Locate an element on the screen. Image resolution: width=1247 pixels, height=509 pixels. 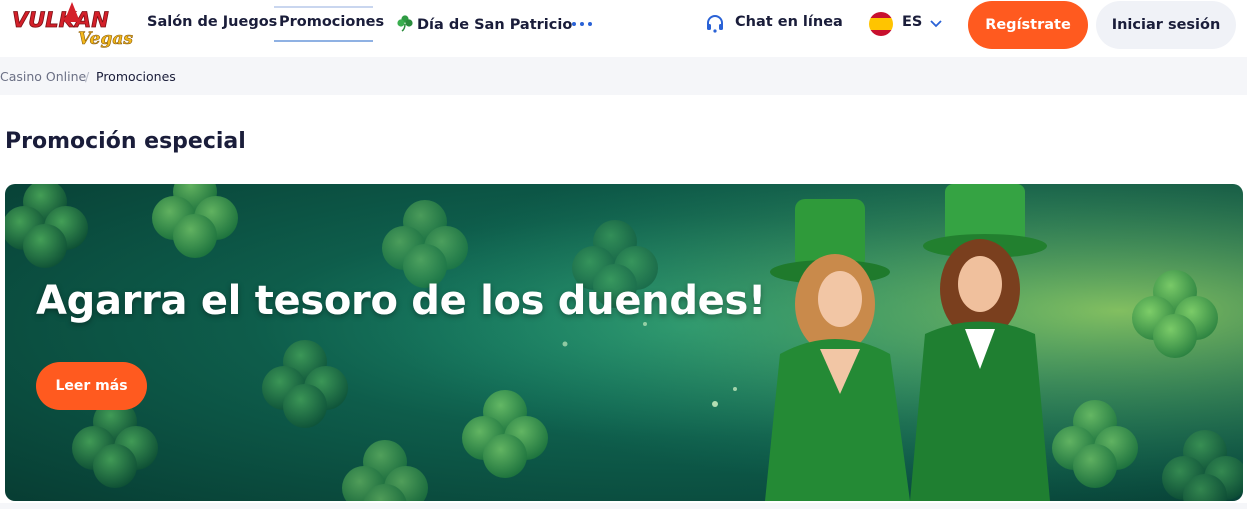
breadcrumb: Casino Online / Promociones is located at coordinates (623, 76).